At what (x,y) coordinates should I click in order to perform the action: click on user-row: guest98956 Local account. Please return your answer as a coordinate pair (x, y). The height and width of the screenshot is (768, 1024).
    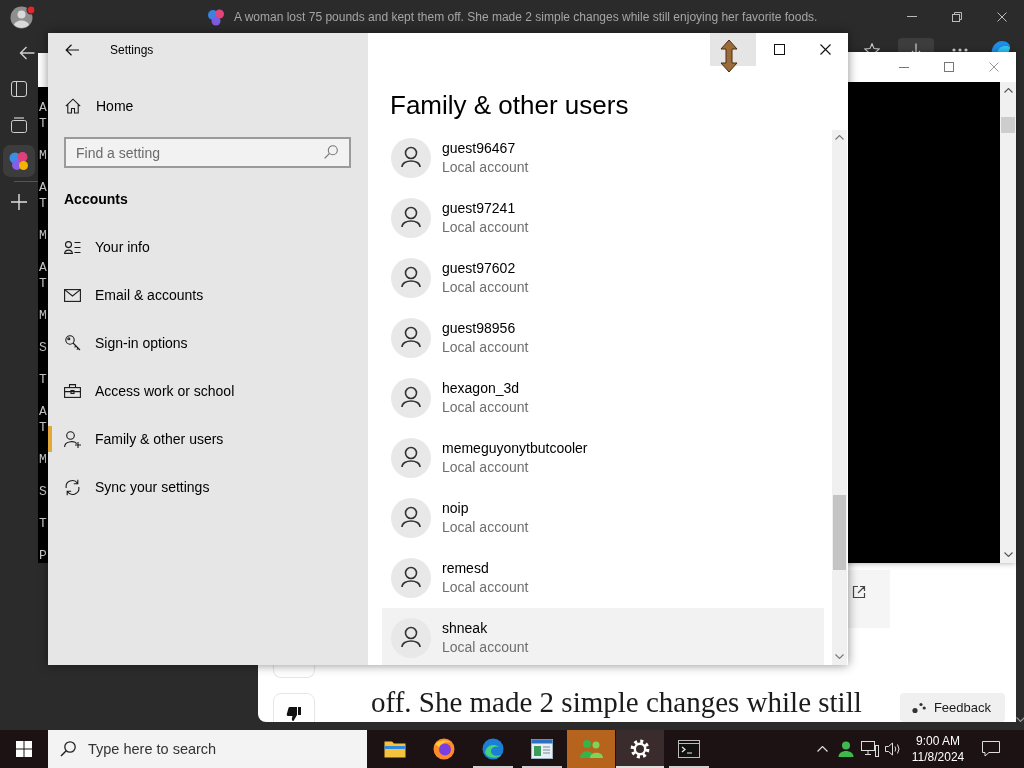
    Looking at the image, I should click on (603, 338).